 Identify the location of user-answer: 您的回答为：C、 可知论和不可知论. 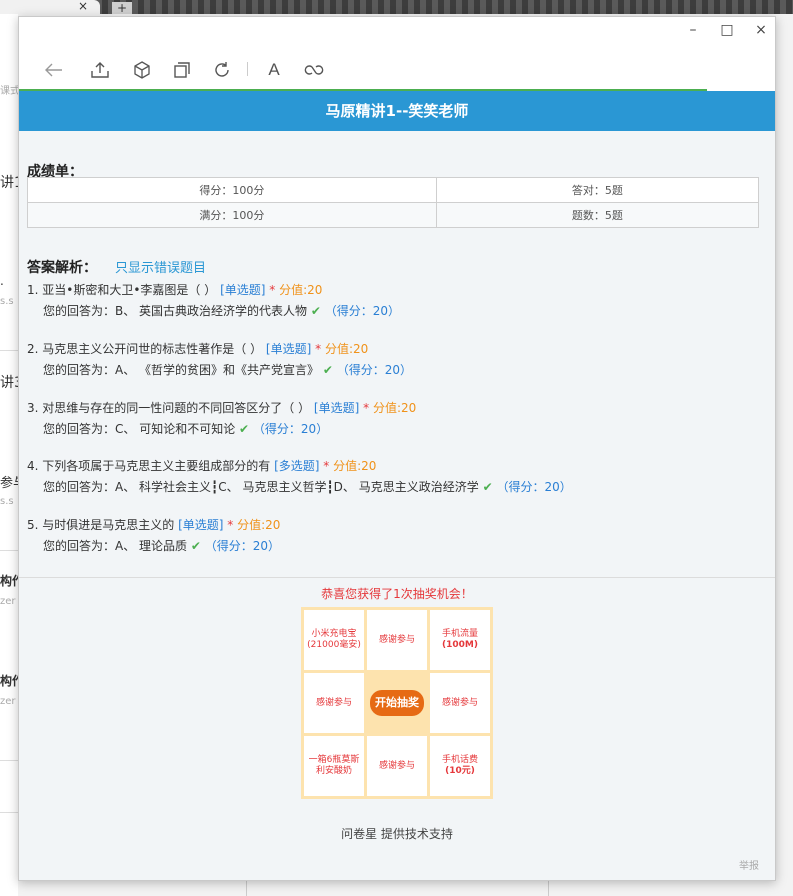
(139, 429).